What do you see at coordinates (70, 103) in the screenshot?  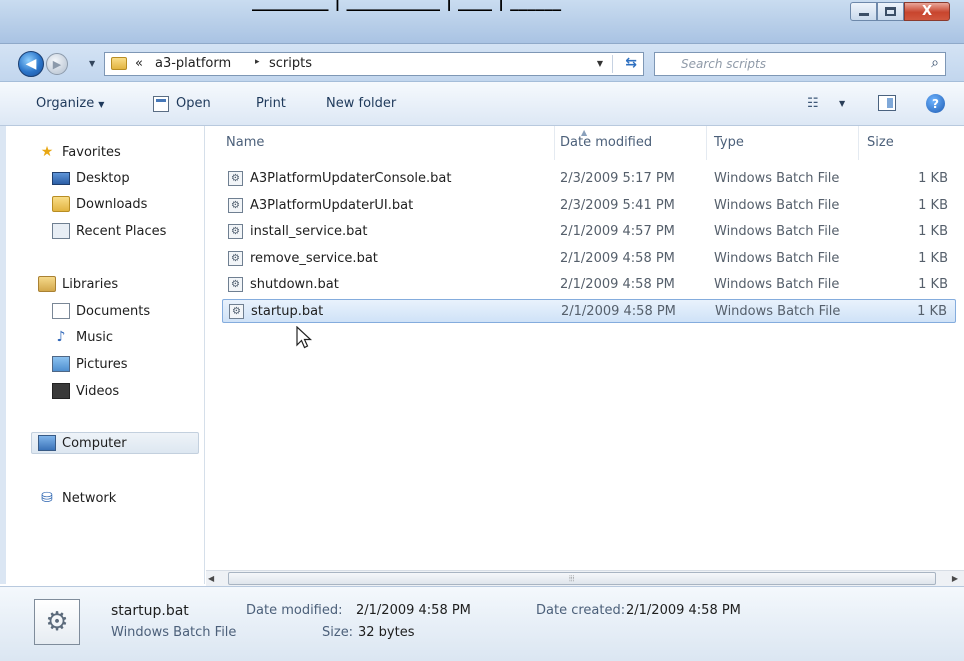 I see `organize-button: Organize ▼` at bounding box center [70, 103].